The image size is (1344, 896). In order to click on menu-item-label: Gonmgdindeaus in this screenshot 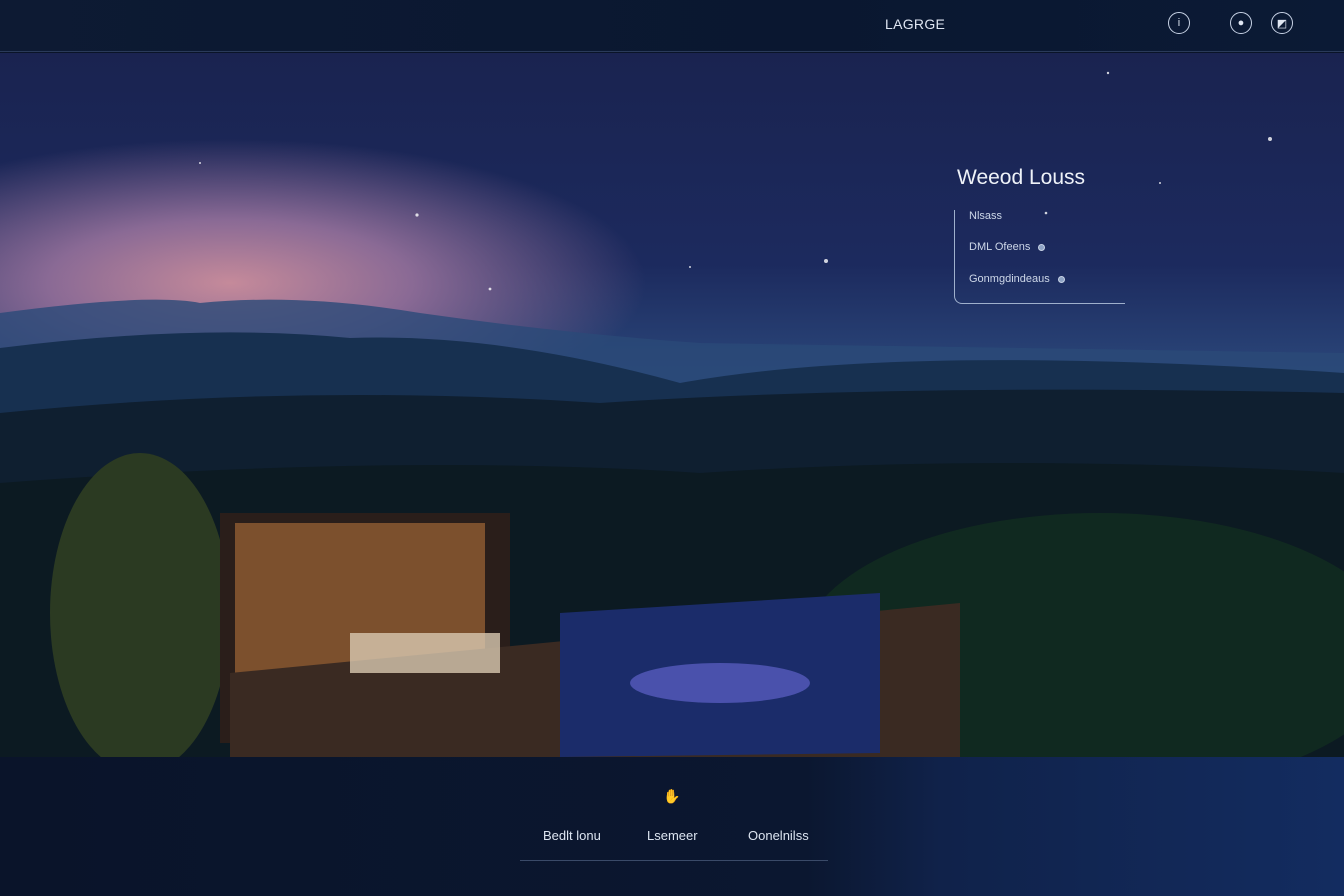, I will do `click(1009, 279)`.